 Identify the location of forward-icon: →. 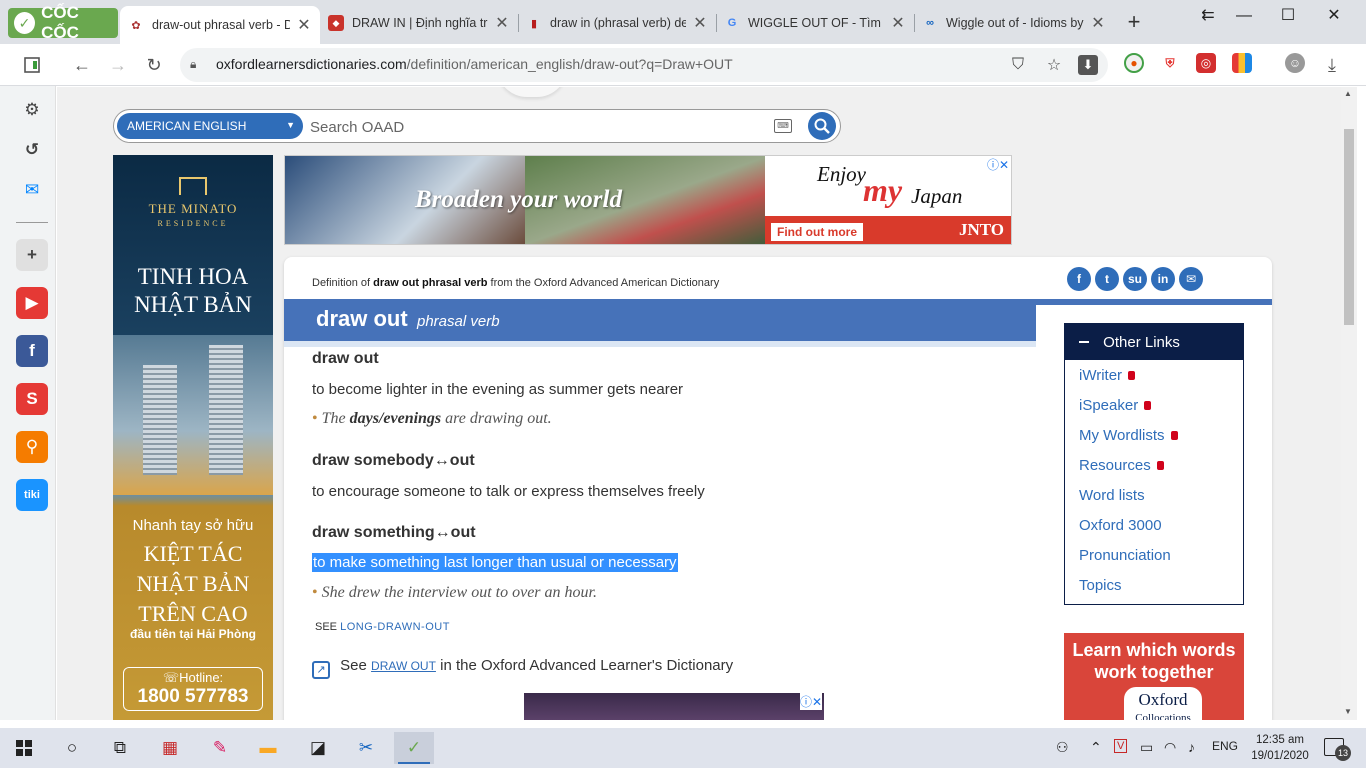
(118, 65).